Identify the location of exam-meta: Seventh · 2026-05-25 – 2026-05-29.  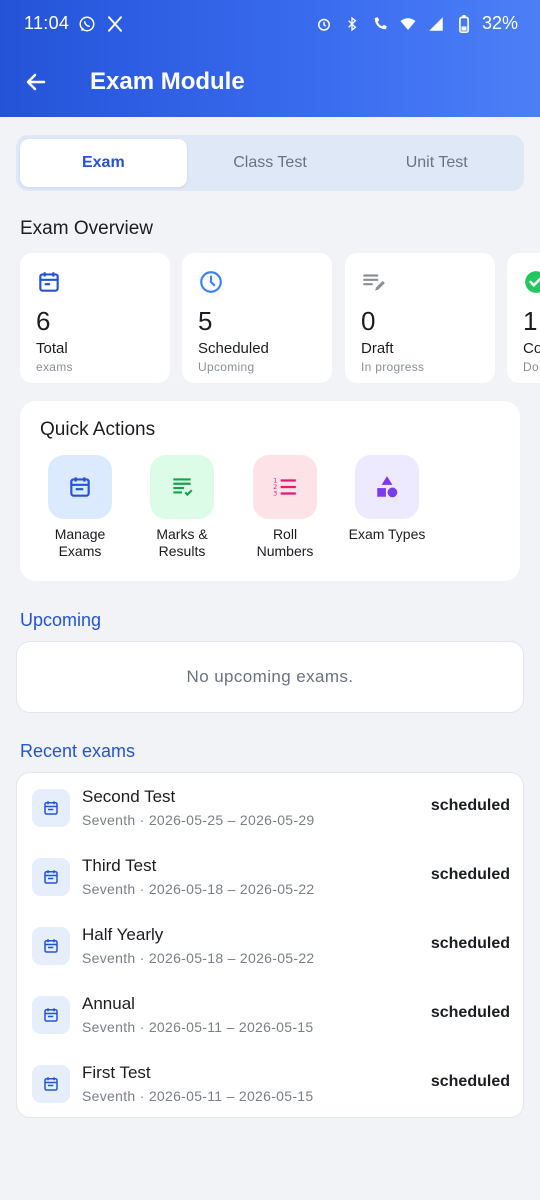
(198, 820).